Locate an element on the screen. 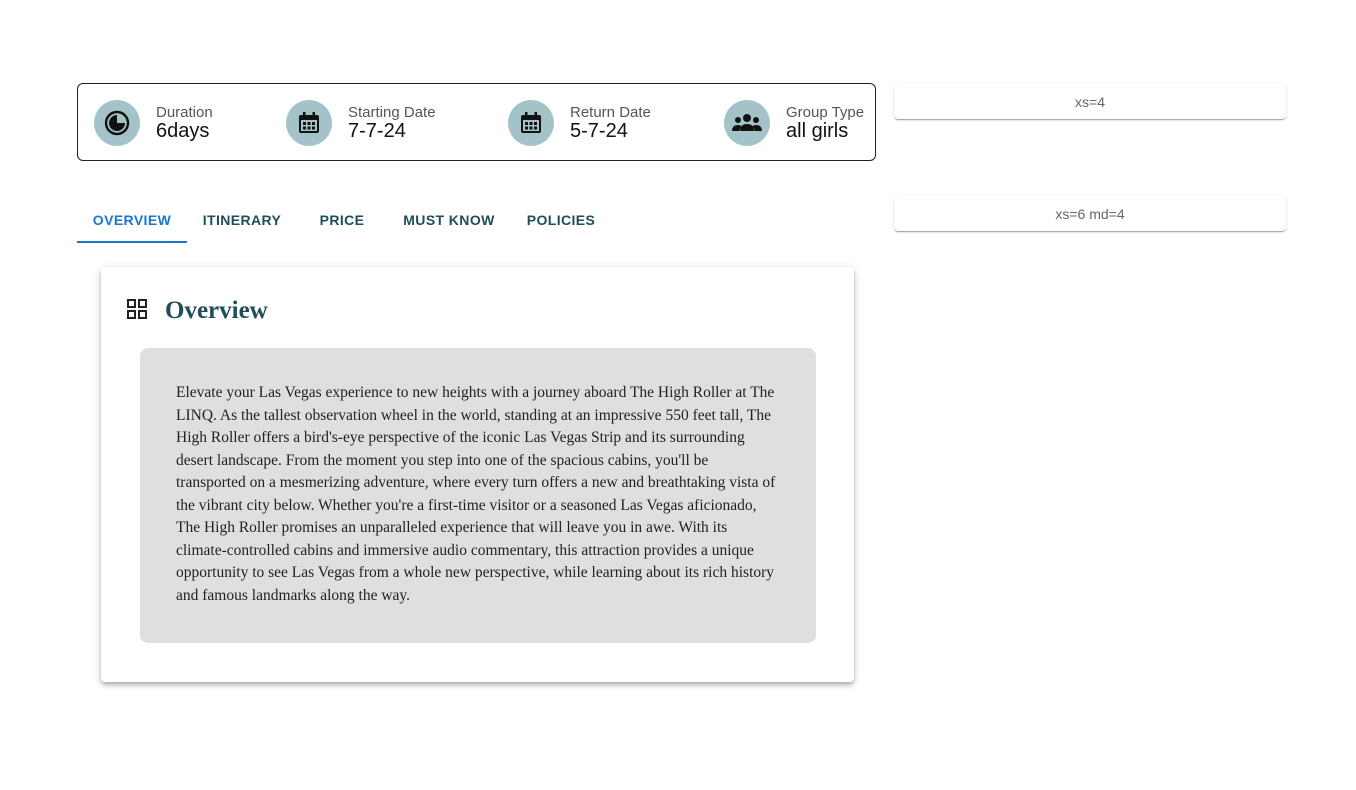 The width and height of the screenshot is (1356, 790). duration-label: Duration is located at coordinates (184, 112).